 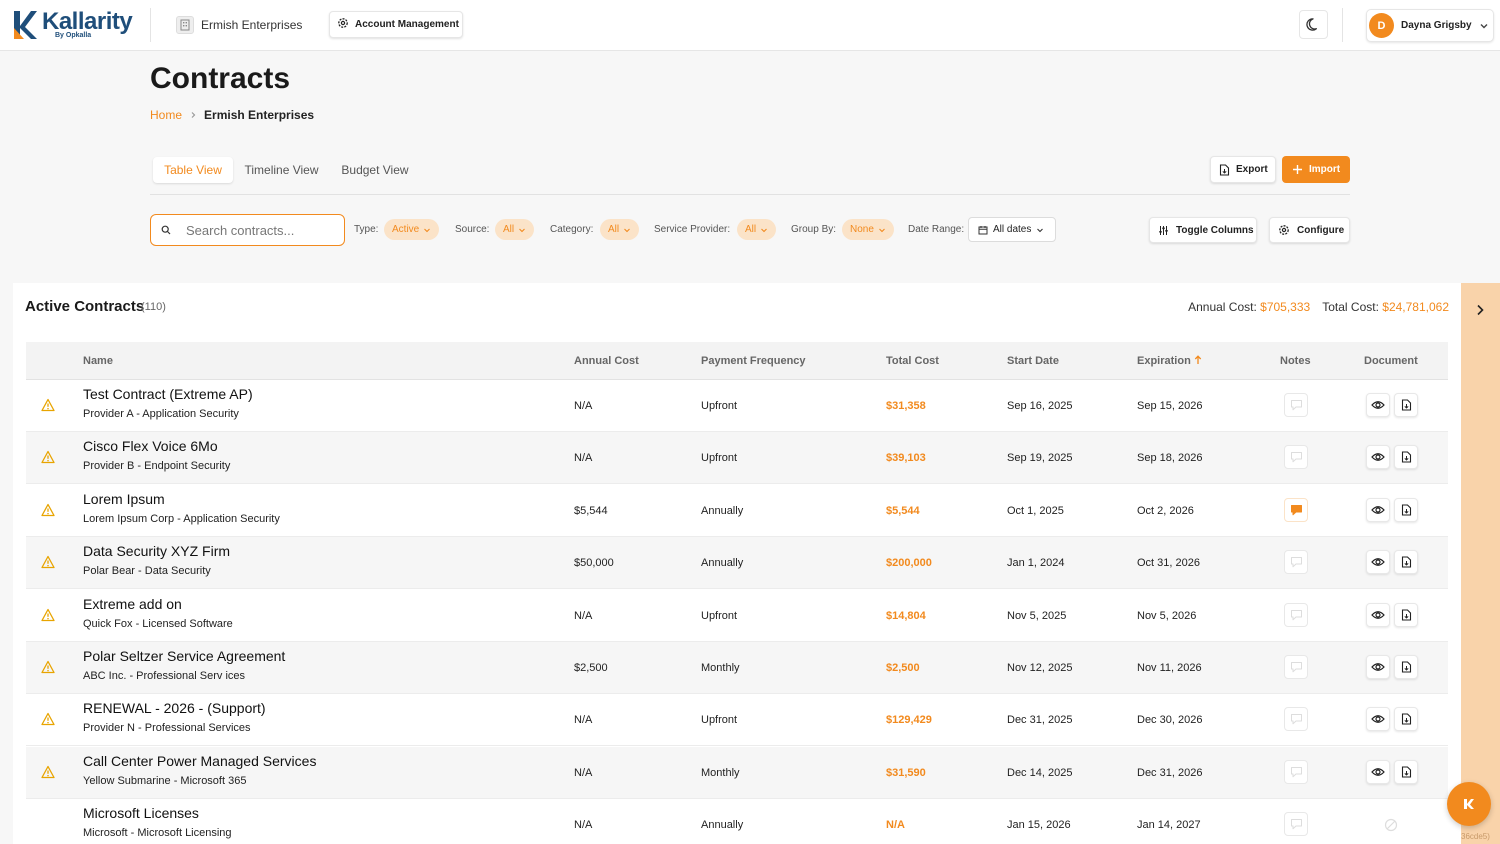 I want to click on contract-name: Call Center Power Managed Services, so click(x=199, y=761).